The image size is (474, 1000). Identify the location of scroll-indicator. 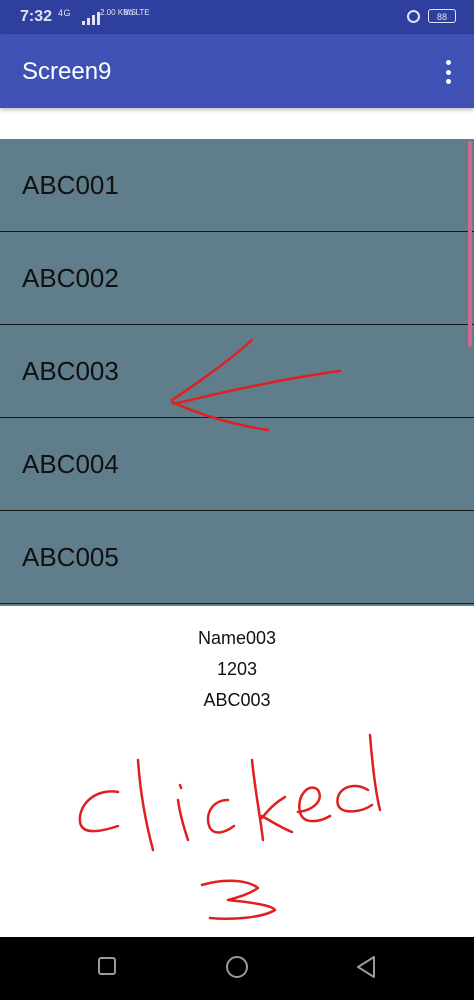
(470, 244).